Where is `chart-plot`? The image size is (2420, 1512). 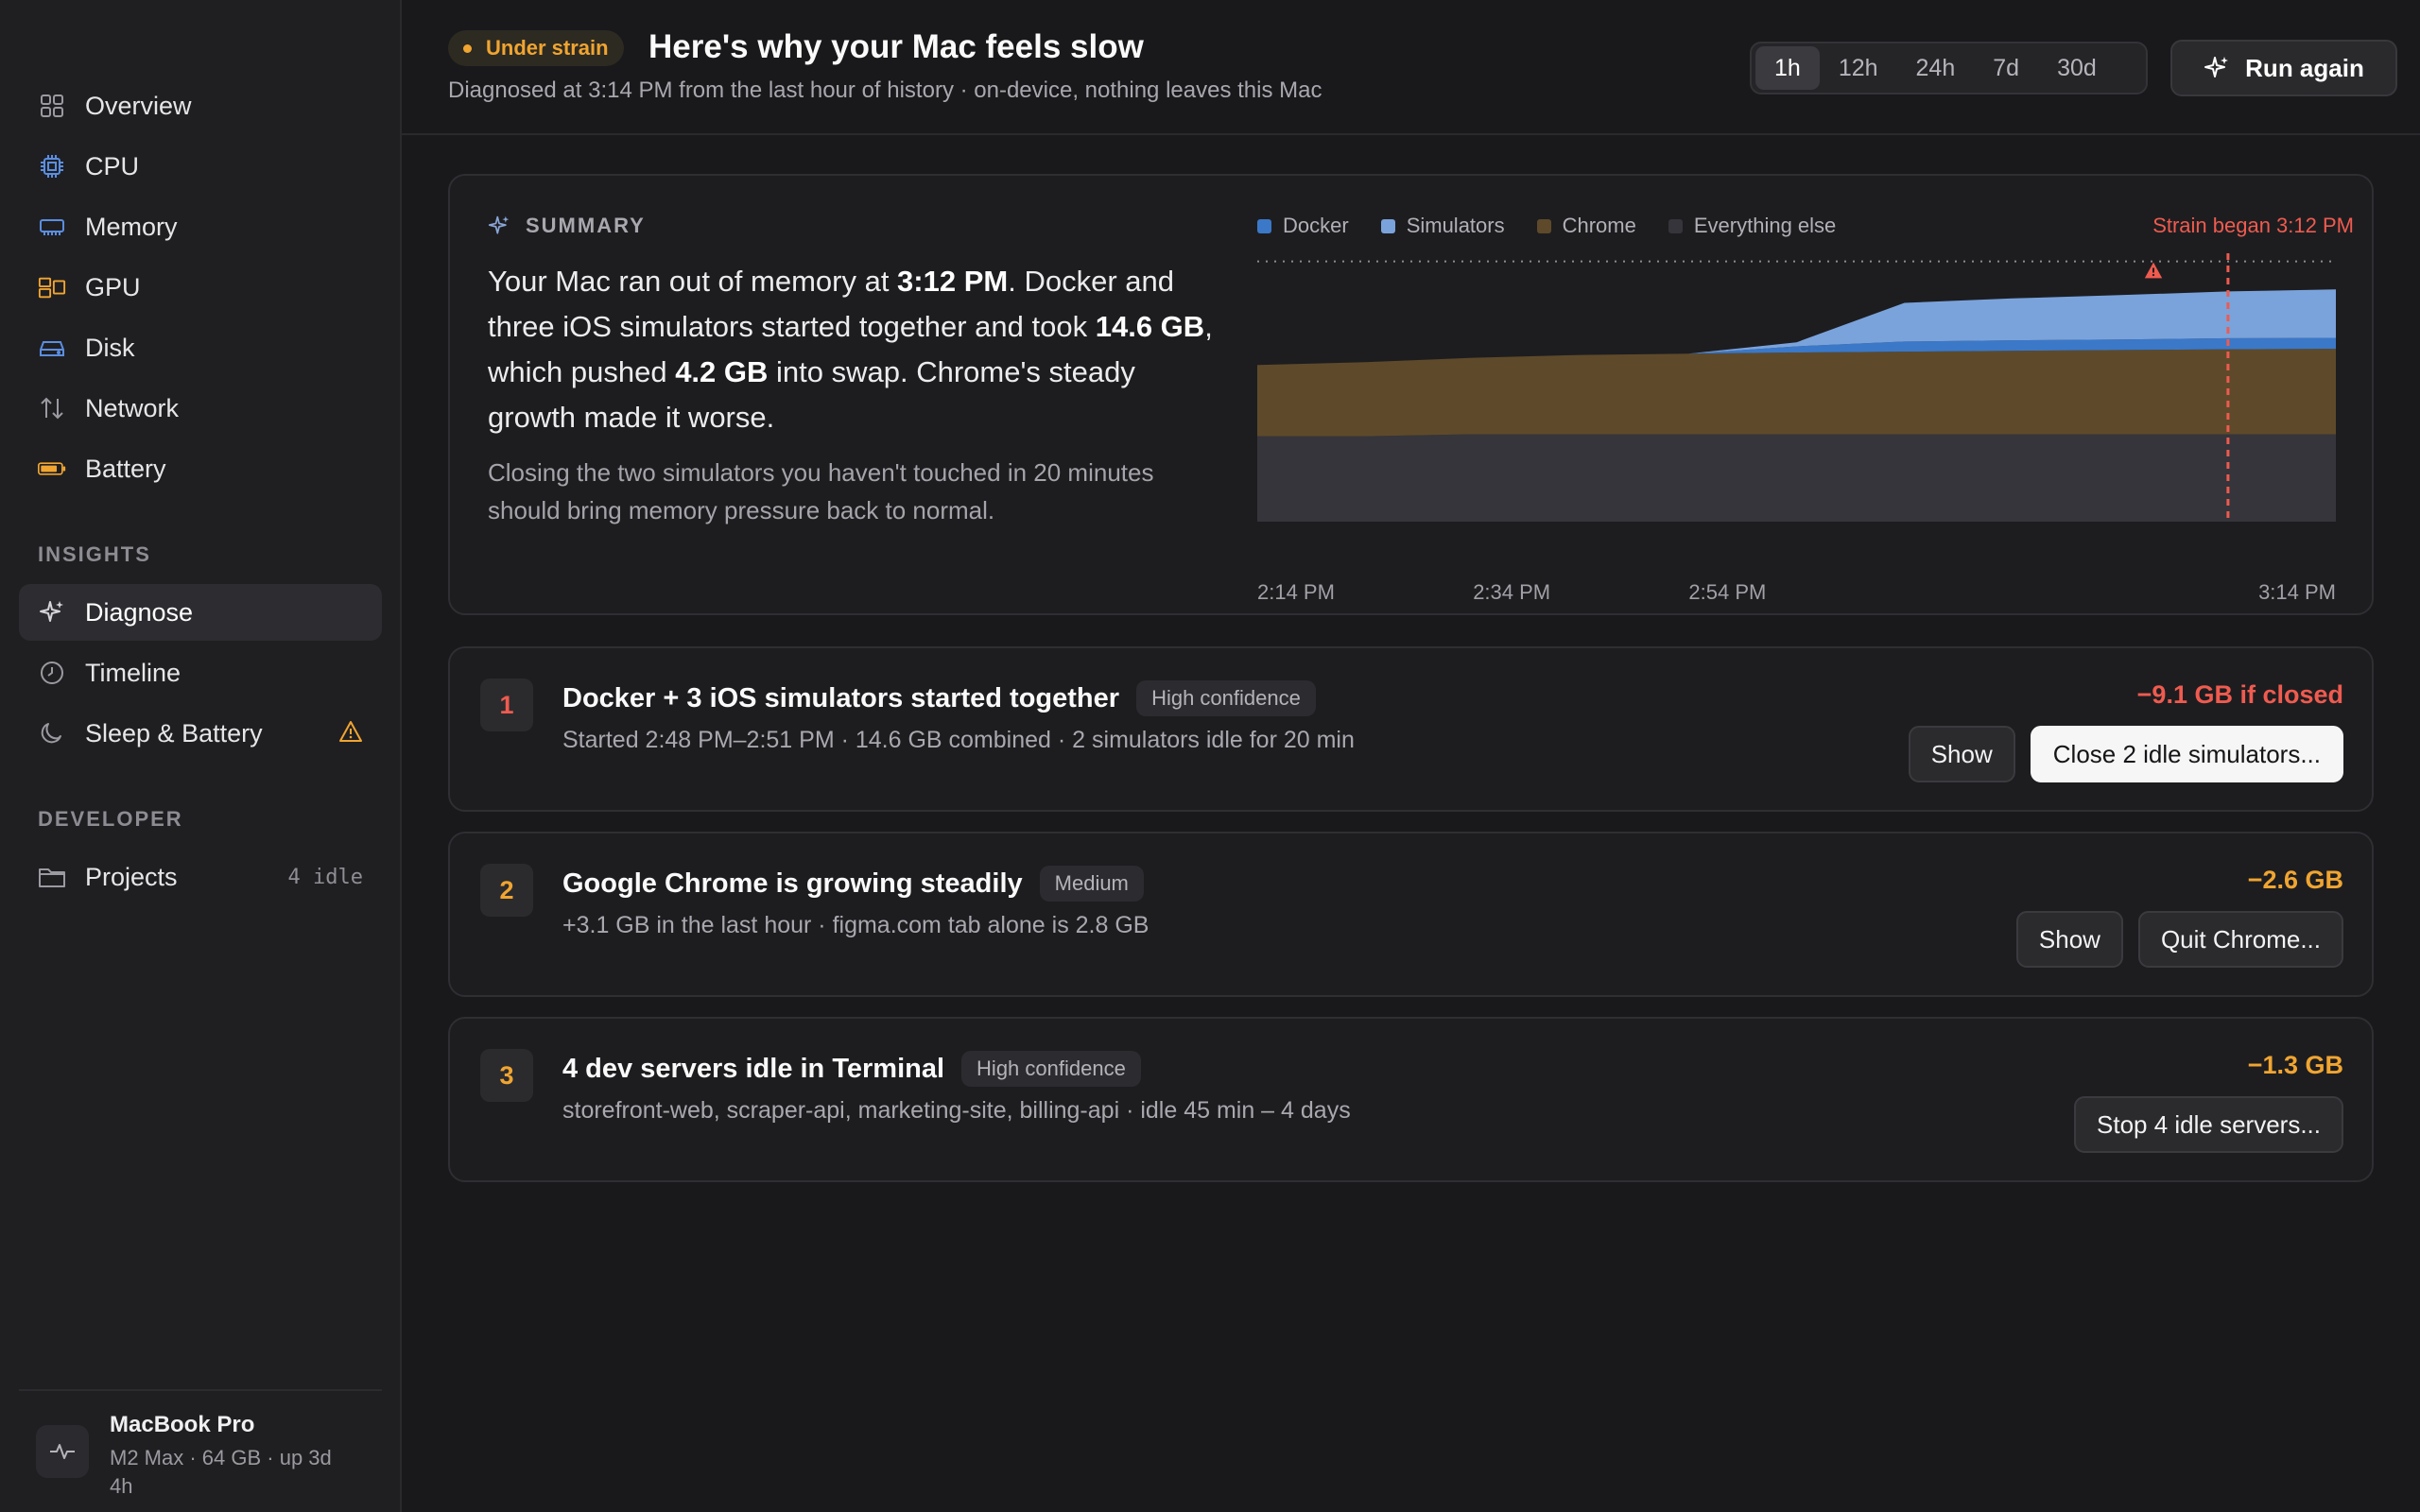 chart-plot is located at coordinates (1796, 387).